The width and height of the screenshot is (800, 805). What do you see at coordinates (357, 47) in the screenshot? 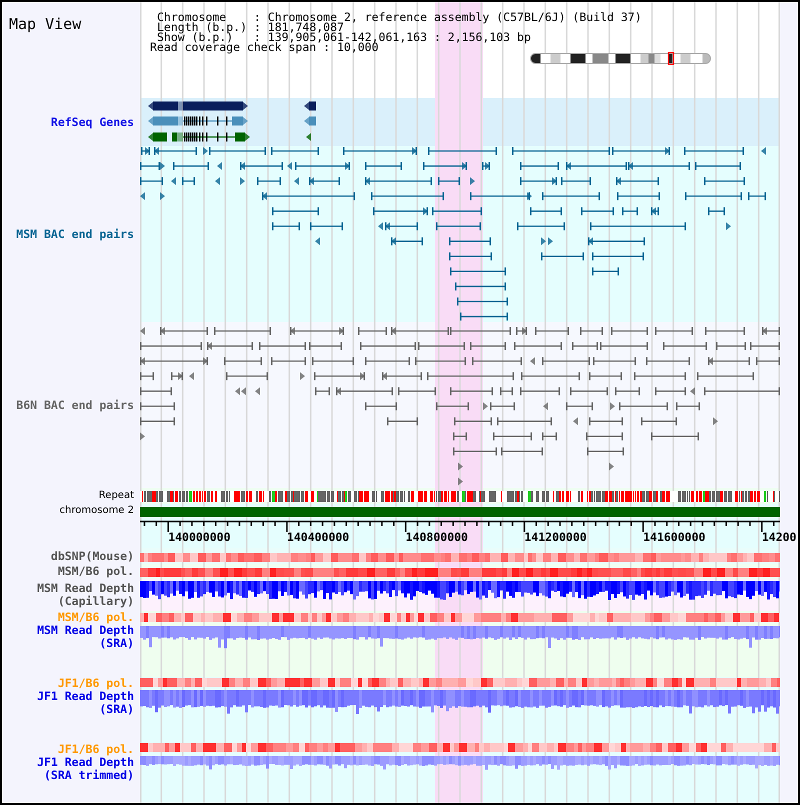
I see `info-value: 10,000` at bounding box center [357, 47].